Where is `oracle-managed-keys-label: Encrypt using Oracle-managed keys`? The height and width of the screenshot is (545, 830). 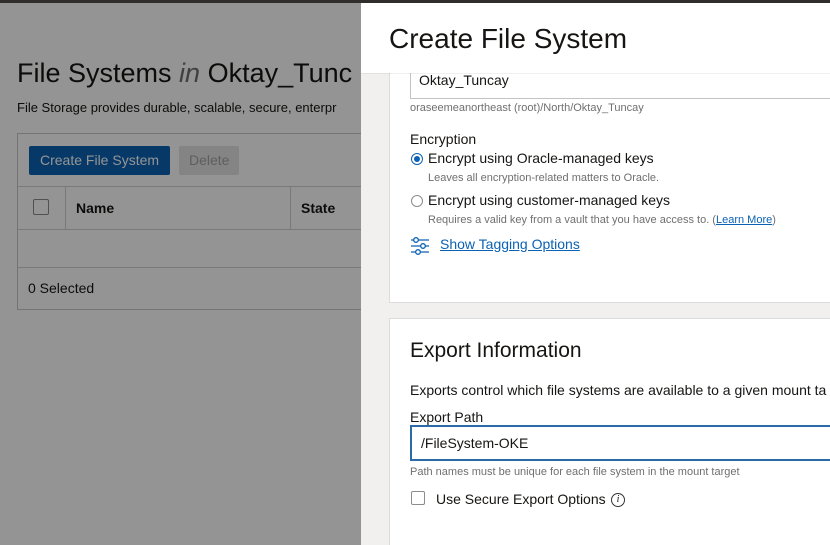
oracle-managed-keys-label: Encrypt using Oracle-managed keys is located at coordinates (541, 158).